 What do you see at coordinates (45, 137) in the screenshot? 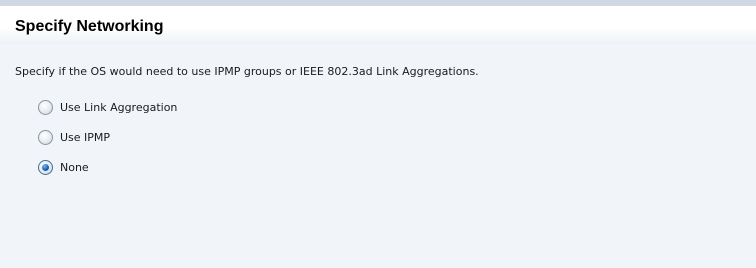
I see `radio-button-ipmp` at bounding box center [45, 137].